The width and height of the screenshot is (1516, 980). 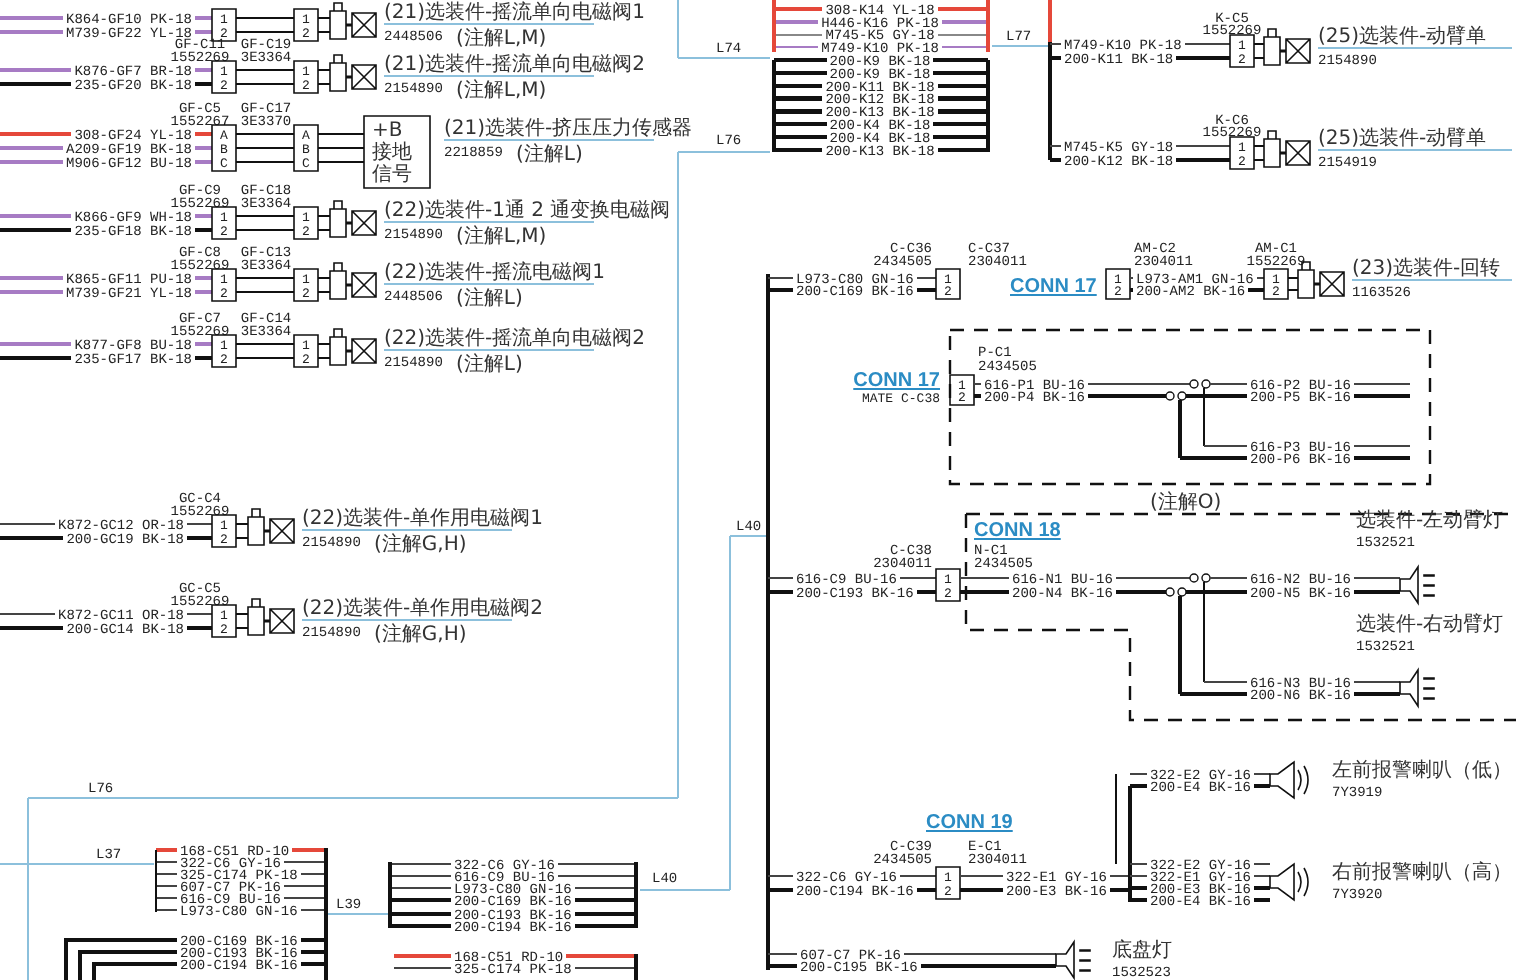 What do you see at coordinates (420, 545) in the screenshot?
I see `note-text: (注解G,H)` at bounding box center [420, 545].